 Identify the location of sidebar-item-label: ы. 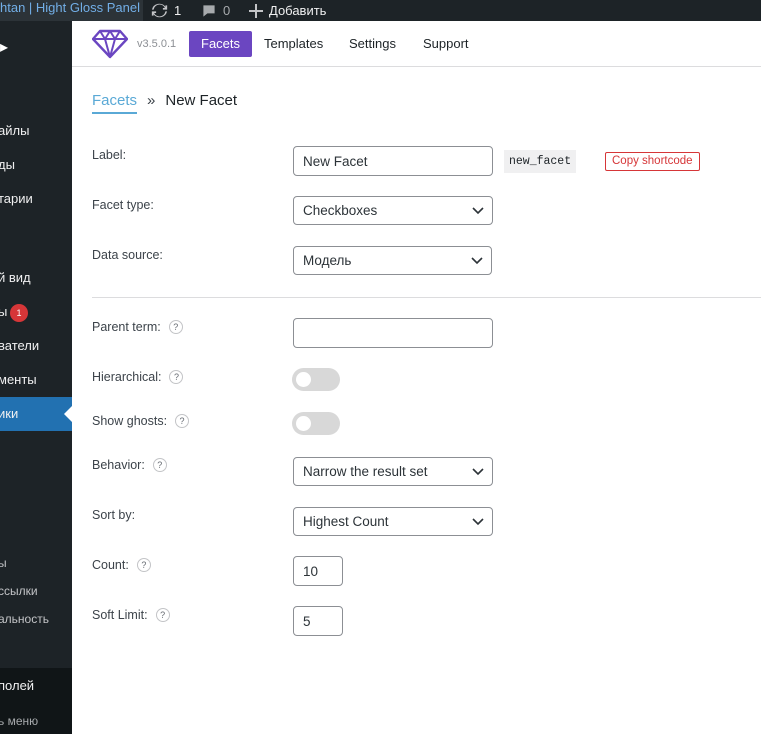
(4, 311).